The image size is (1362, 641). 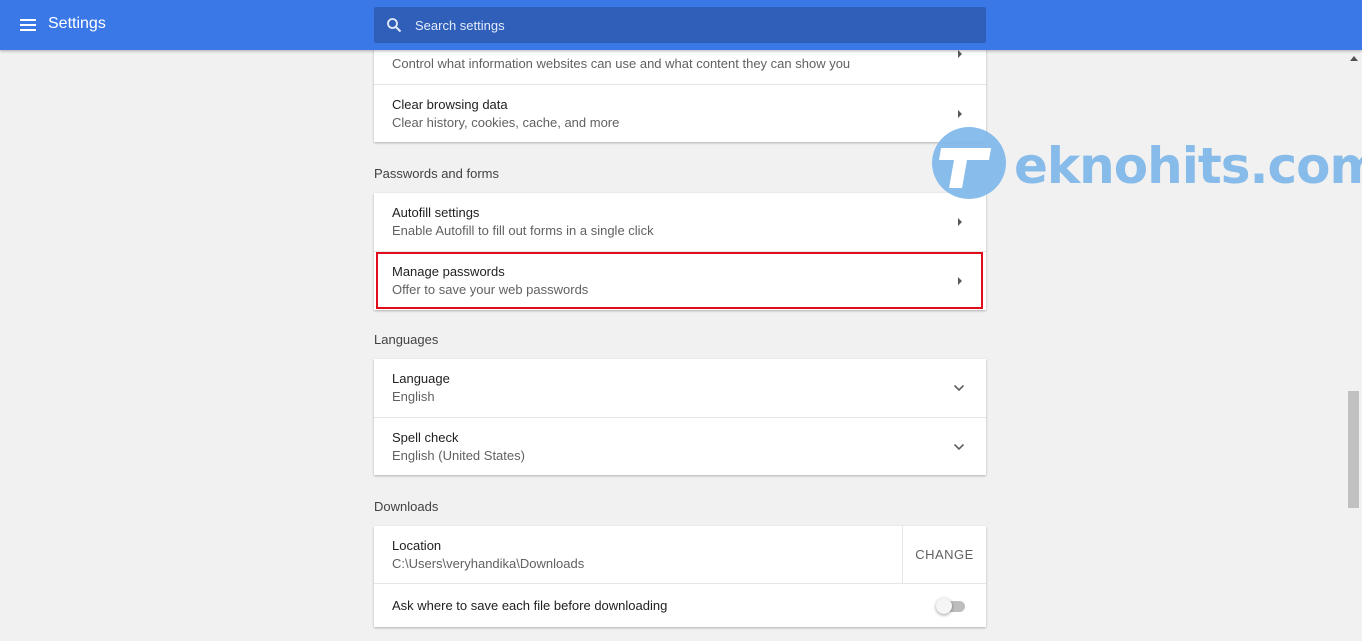 What do you see at coordinates (506, 122) in the screenshot?
I see `clear-browsing-subtitle: Clear history, cookies, cache, and more` at bounding box center [506, 122].